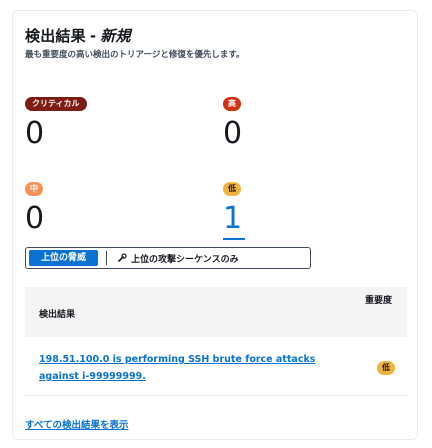  What do you see at coordinates (34, 189) in the screenshot?
I see `medium-badge: 中` at bounding box center [34, 189].